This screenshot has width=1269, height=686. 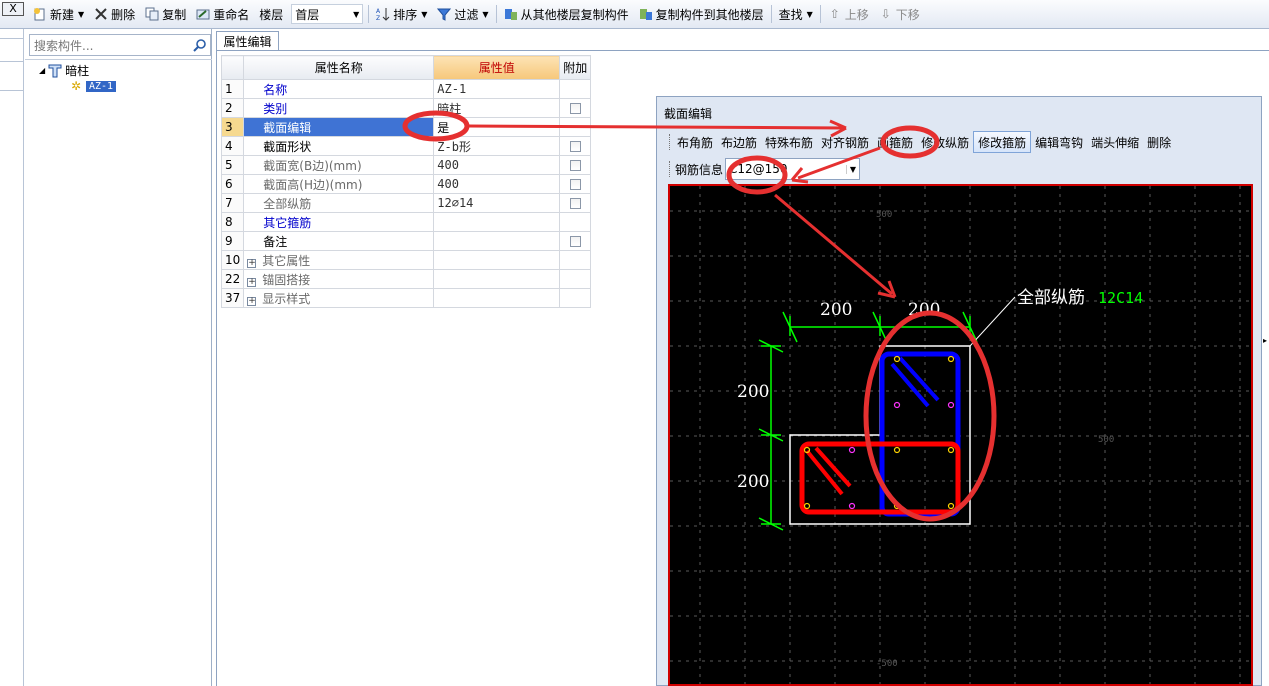 I want to click on property-name-cell: 全部纵筋, so click(x=339, y=203).